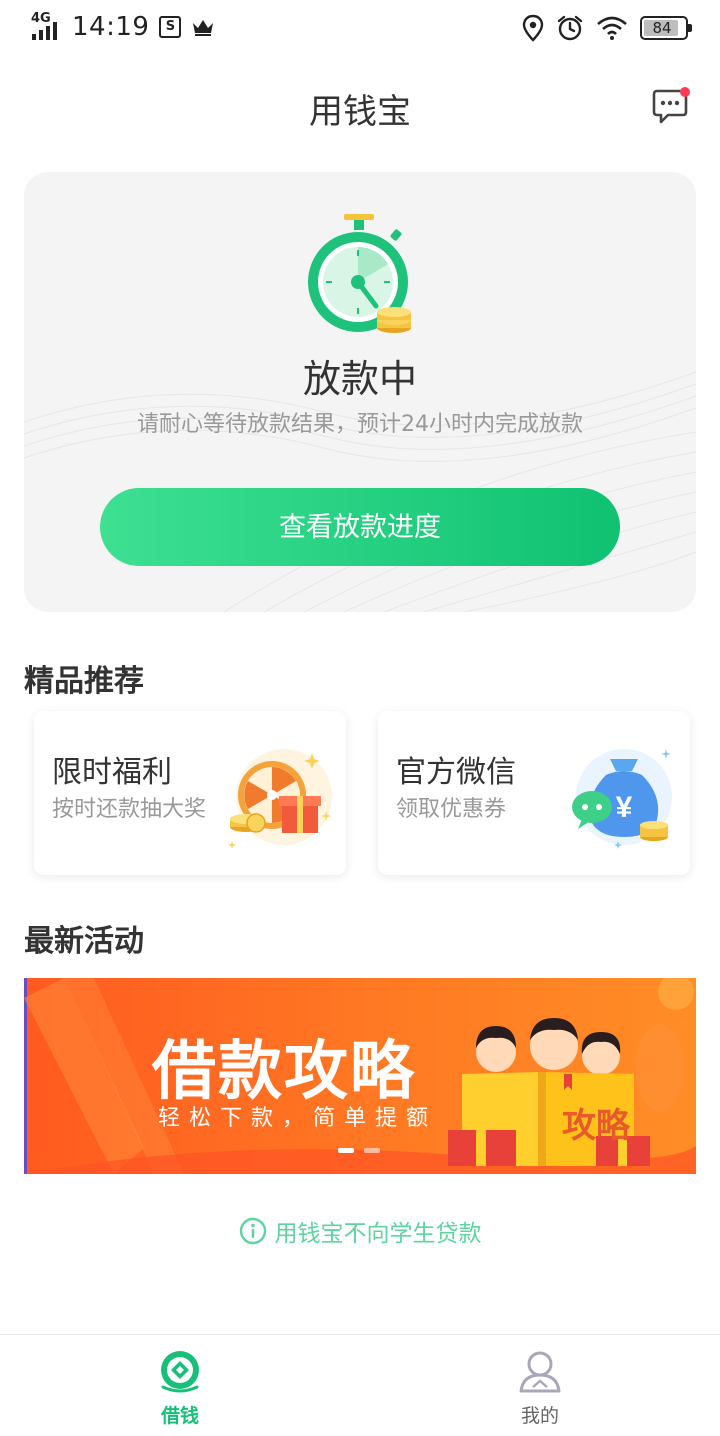 The width and height of the screenshot is (720, 1436). I want to click on info-icon, so click(252, 1231).